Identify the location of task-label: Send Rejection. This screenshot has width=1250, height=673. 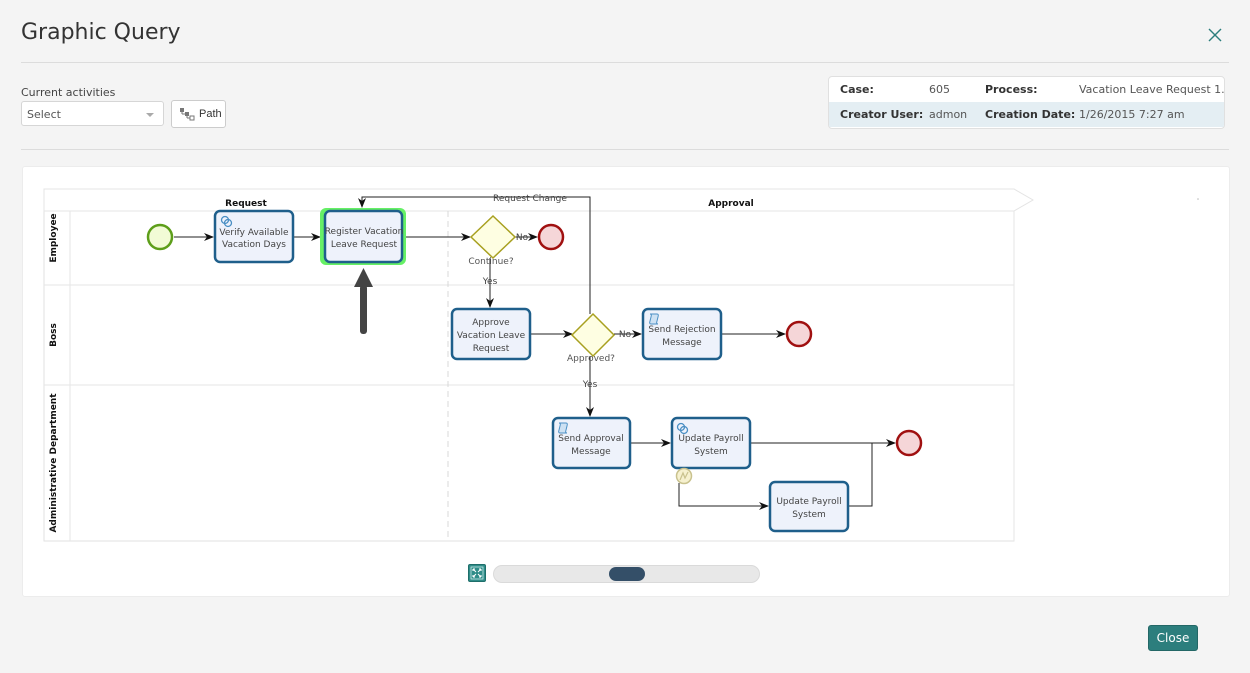
(681, 330).